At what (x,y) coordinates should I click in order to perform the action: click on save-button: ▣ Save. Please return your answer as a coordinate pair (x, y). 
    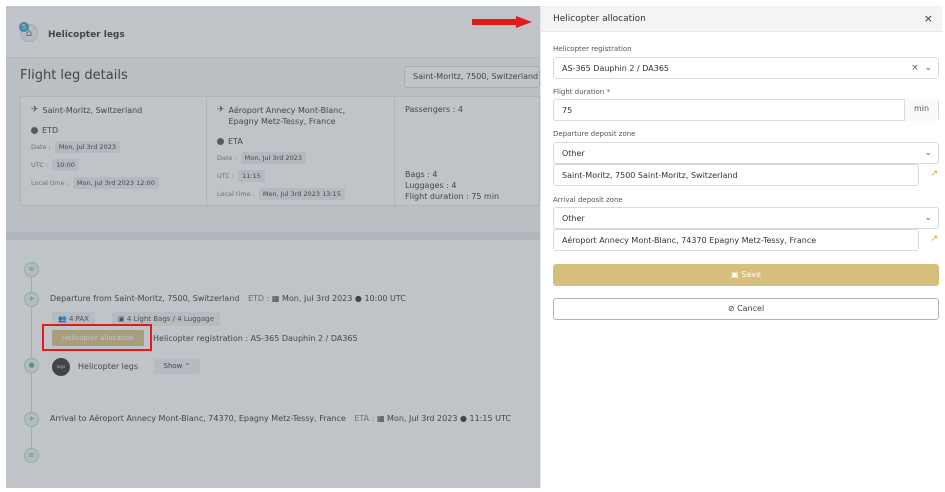
    Looking at the image, I should click on (746, 275).